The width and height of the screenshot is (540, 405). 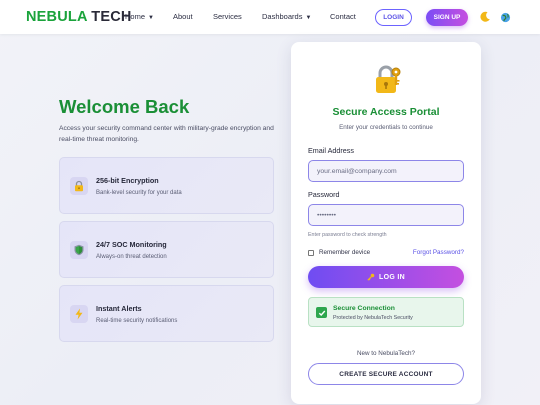 What do you see at coordinates (331, 150) in the screenshot?
I see `email-label: Email Address` at bounding box center [331, 150].